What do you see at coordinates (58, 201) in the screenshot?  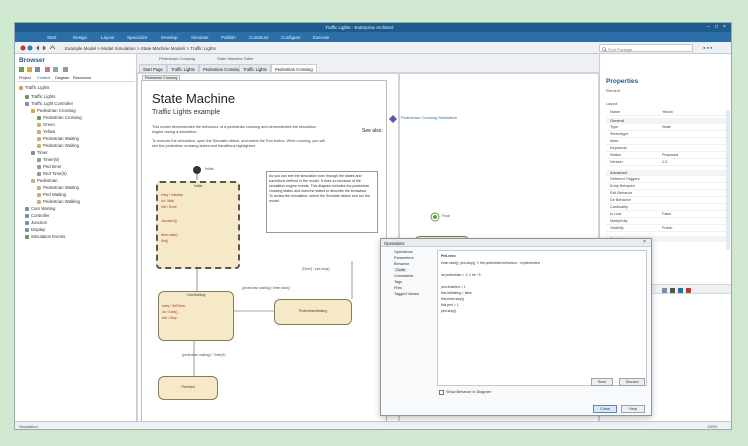 I see `tree-item: Pedestrian Walking` at bounding box center [58, 201].